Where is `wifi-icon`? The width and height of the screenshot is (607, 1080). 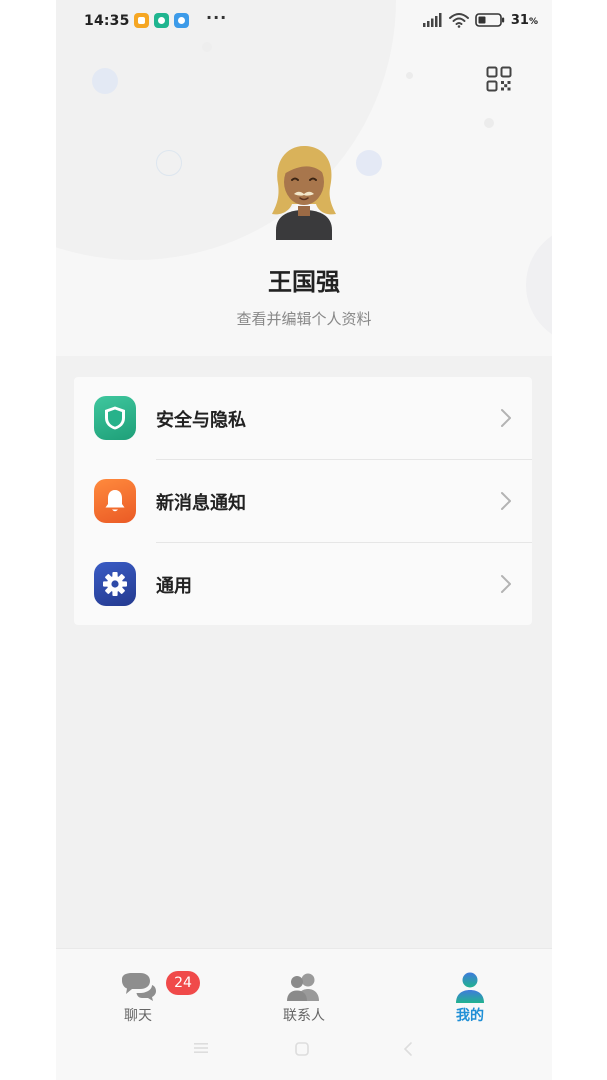
wifi-icon is located at coordinates (458, 20).